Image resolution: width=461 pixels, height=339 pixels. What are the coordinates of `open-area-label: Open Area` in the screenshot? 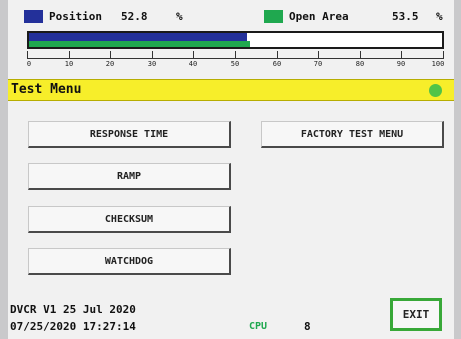 It's located at (319, 16).